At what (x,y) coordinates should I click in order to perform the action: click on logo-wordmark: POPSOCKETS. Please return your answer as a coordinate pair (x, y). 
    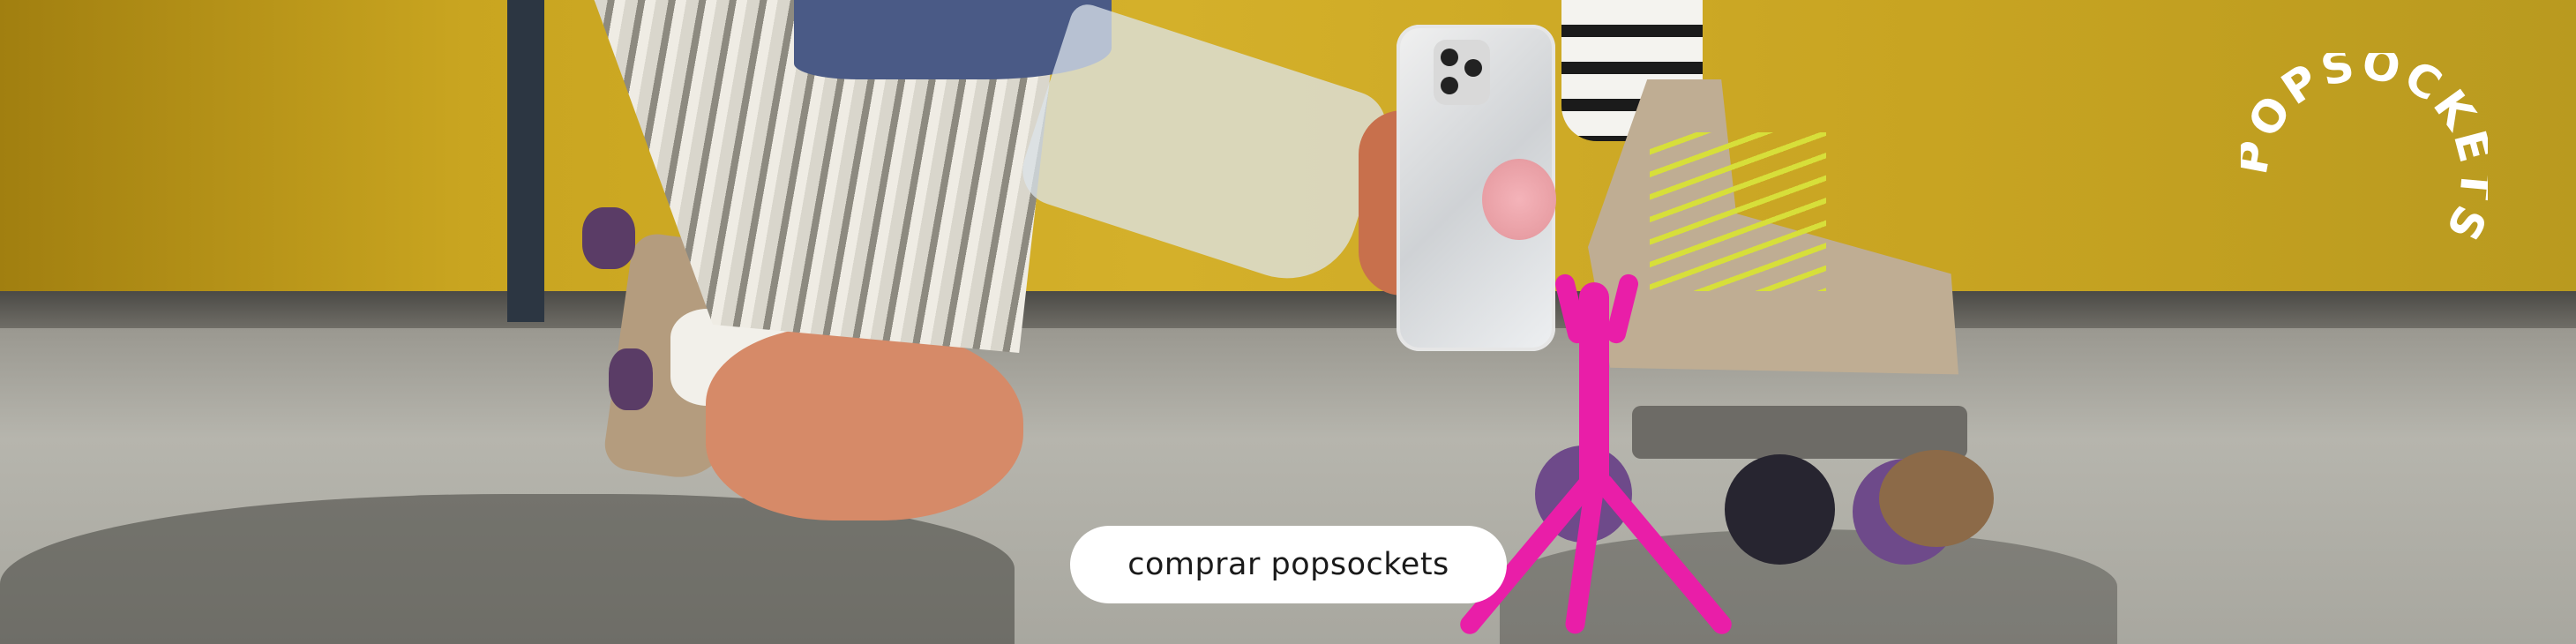
    Looking at the image, I should click on (2365, 152).